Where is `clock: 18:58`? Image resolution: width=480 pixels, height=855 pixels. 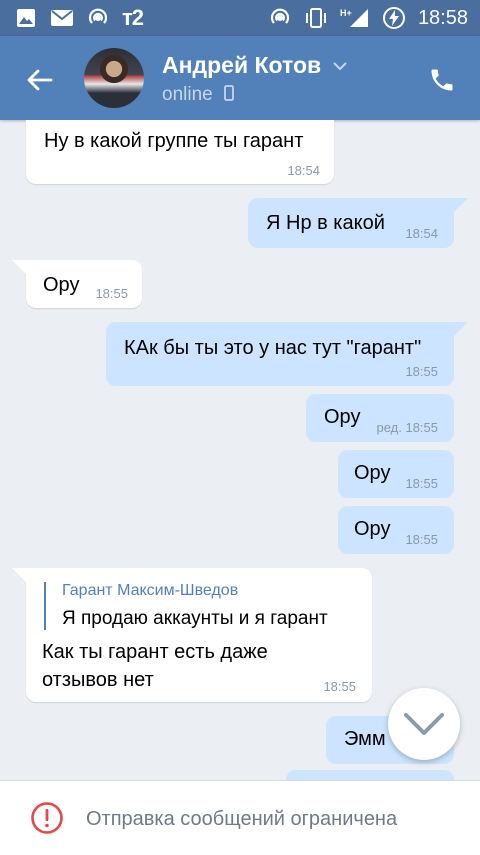
clock: 18:58 is located at coordinates (442, 18).